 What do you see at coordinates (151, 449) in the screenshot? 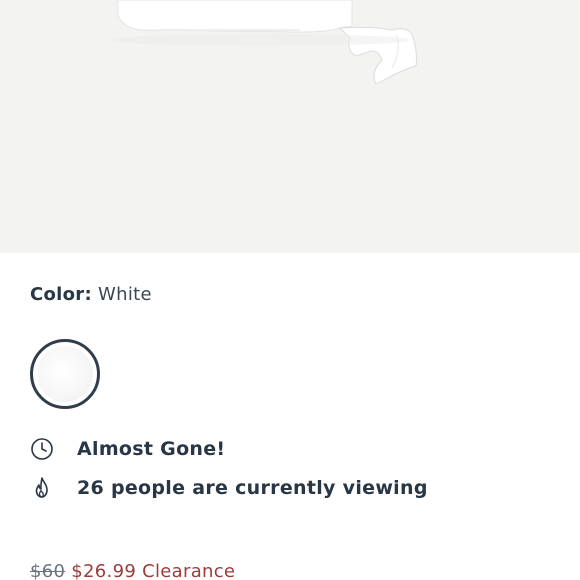
I see `almost-gone-text: Almost Gone!` at bounding box center [151, 449].